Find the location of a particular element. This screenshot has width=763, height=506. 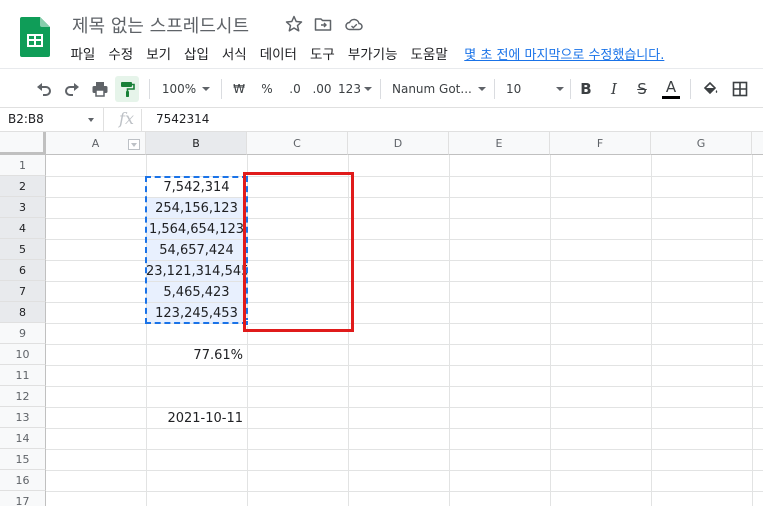

row-header-7: 7 is located at coordinates (23, 291).